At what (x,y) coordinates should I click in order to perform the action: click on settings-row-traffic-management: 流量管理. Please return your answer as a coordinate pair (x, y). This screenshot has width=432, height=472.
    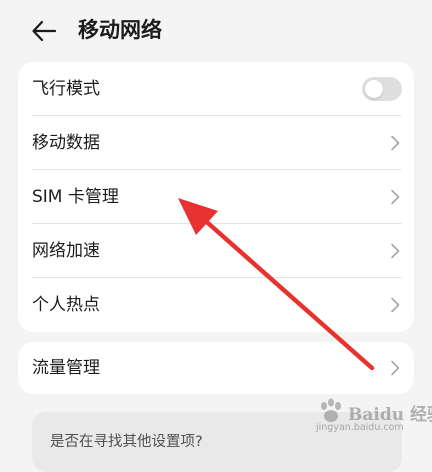
    Looking at the image, I should click on (216, 368).